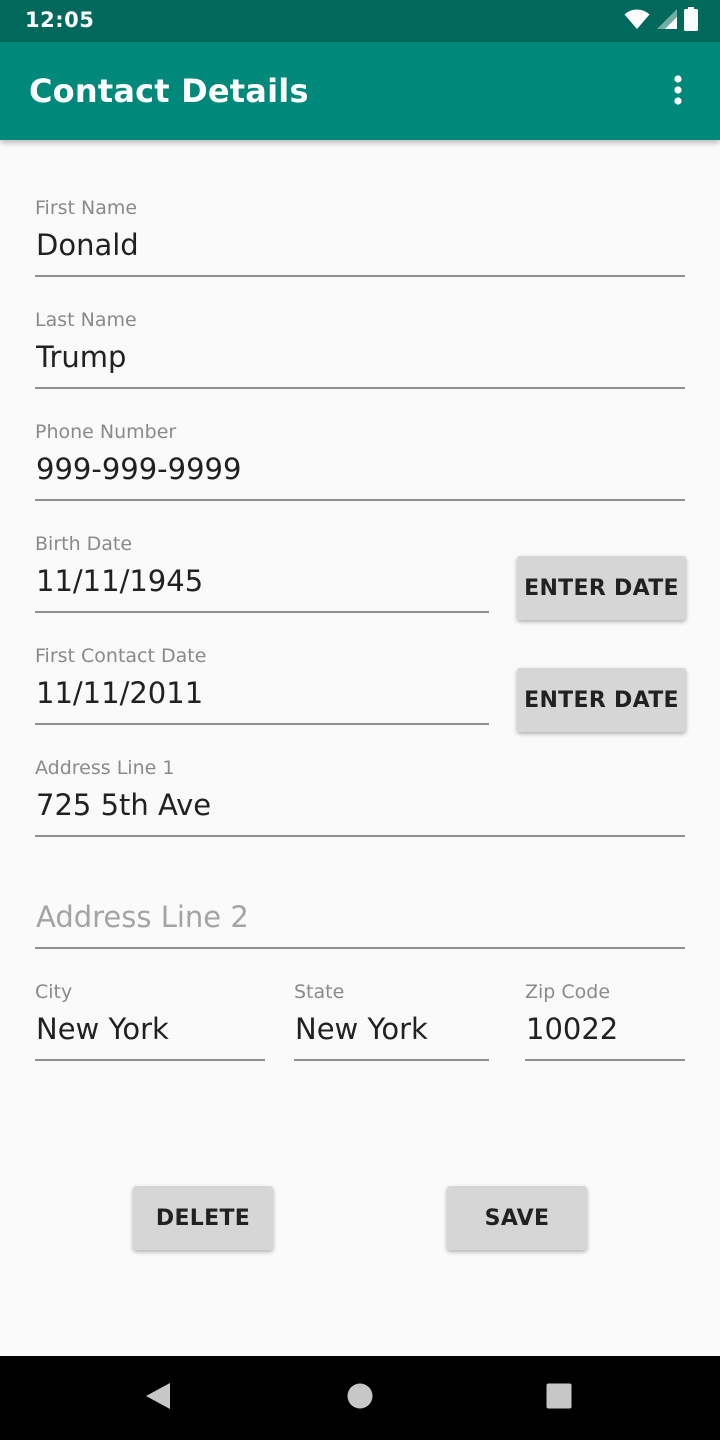 The height and width of the screenshot is (1440, 720). Describe the element at coordinates (169, 91) in the screenshot. I see `page-title: Contact Details` at that location.